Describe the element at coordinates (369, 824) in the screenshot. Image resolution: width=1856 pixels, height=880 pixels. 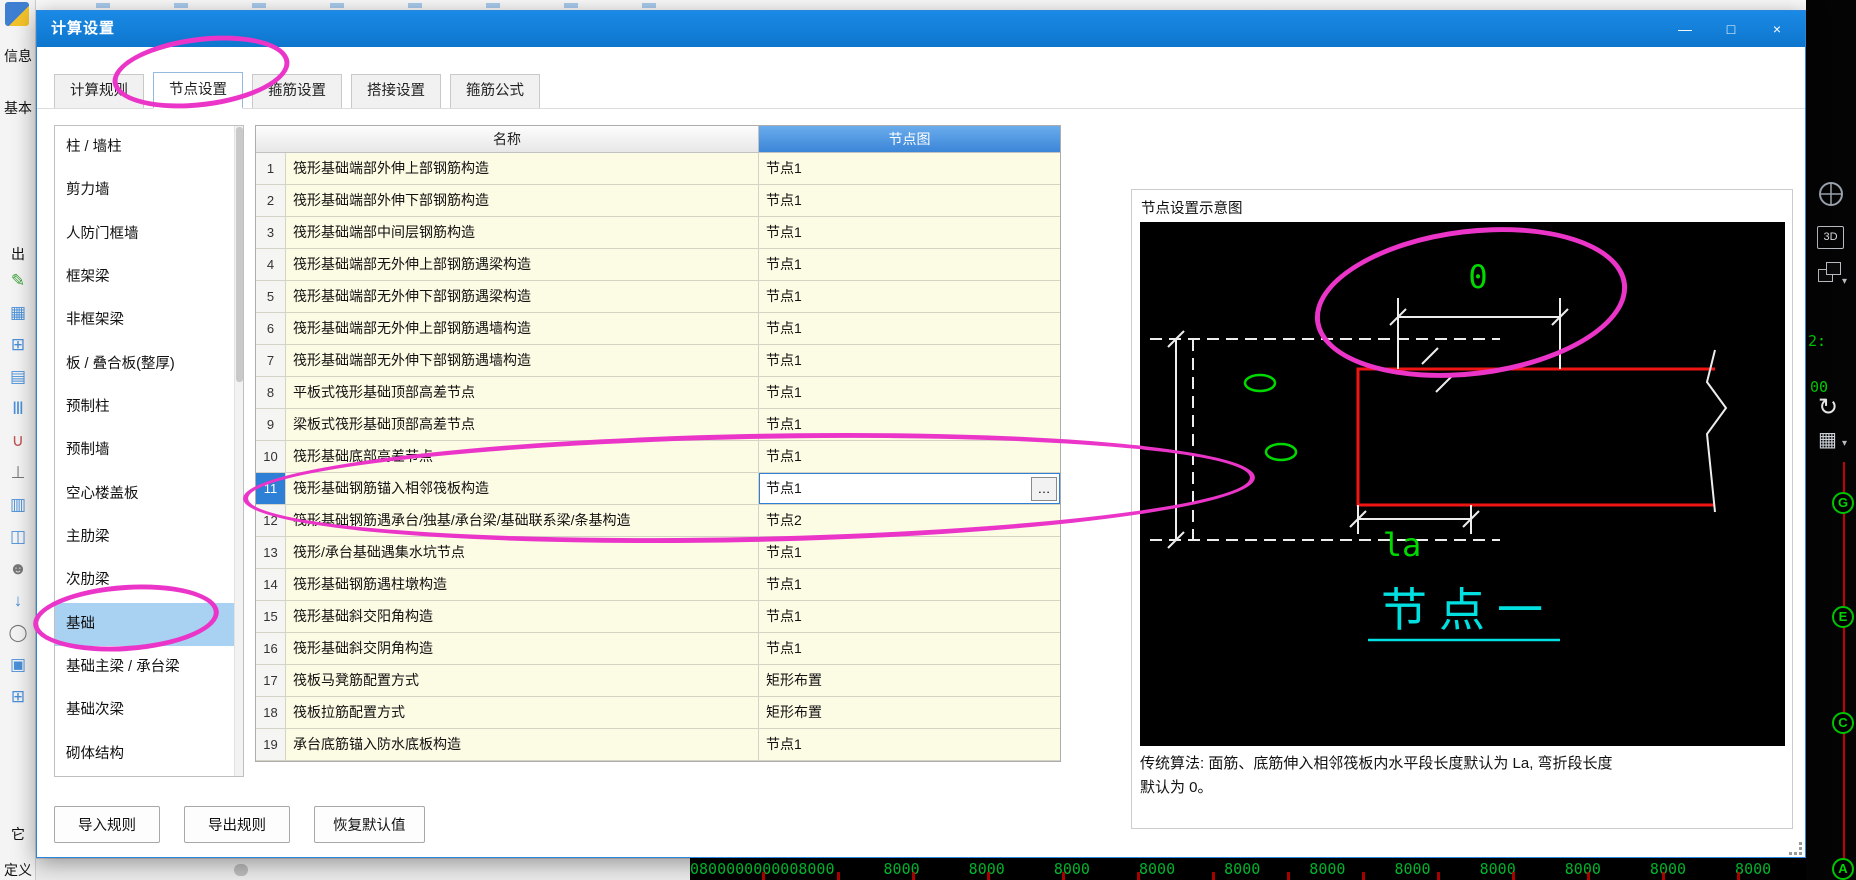
I see `restore-defaults-button: 恢复默认值` at that location.